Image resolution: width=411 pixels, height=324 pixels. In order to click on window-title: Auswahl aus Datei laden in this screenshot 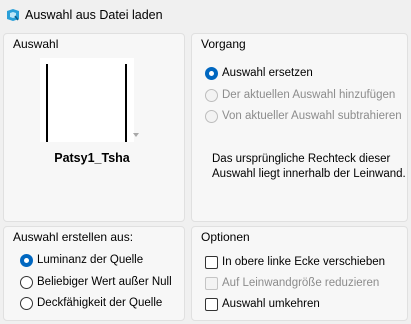, I will do `click(94, 15)`.